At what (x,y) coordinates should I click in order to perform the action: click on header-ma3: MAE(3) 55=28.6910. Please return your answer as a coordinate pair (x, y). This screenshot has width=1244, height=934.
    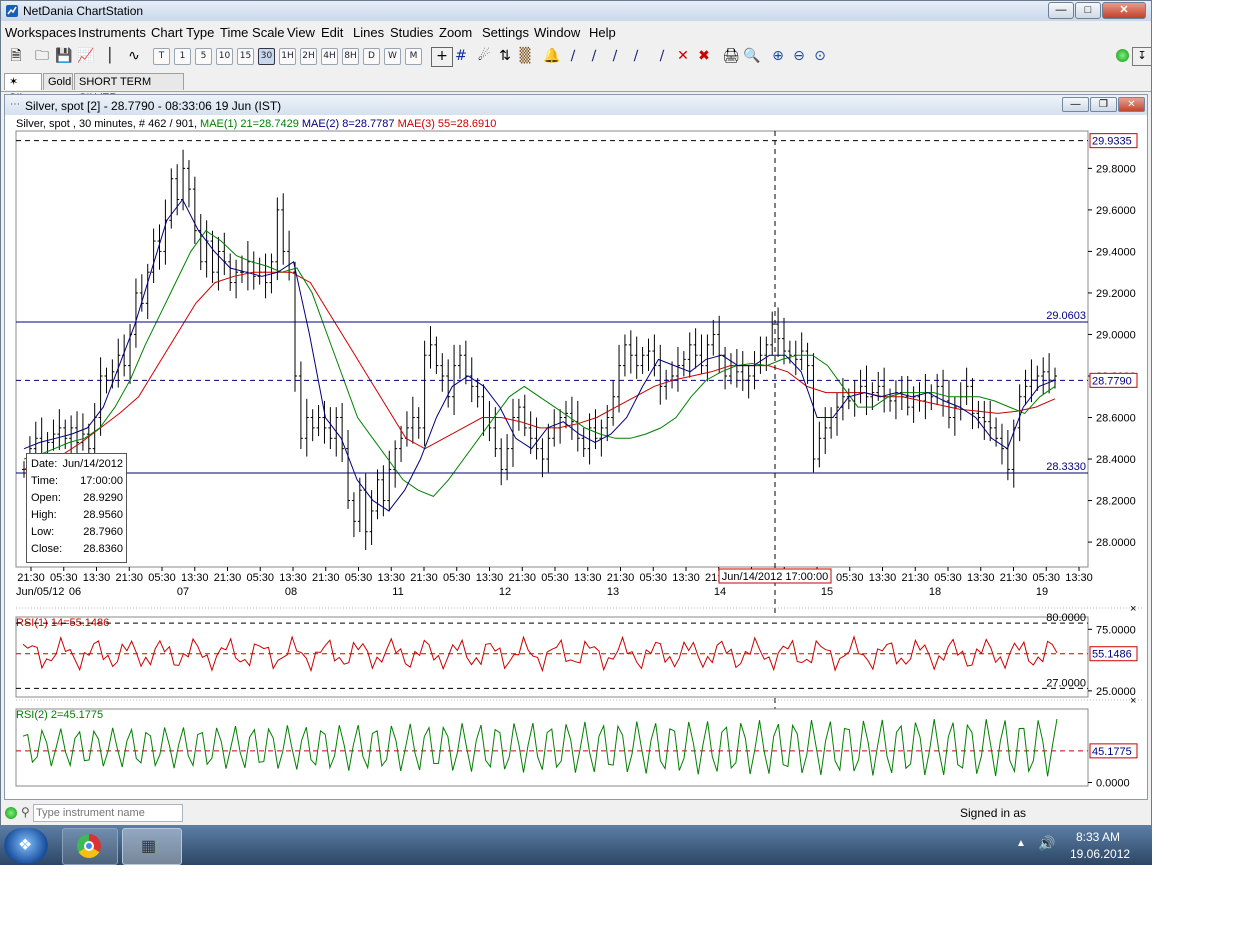
    Looking at the image, I should click on (446, 124).